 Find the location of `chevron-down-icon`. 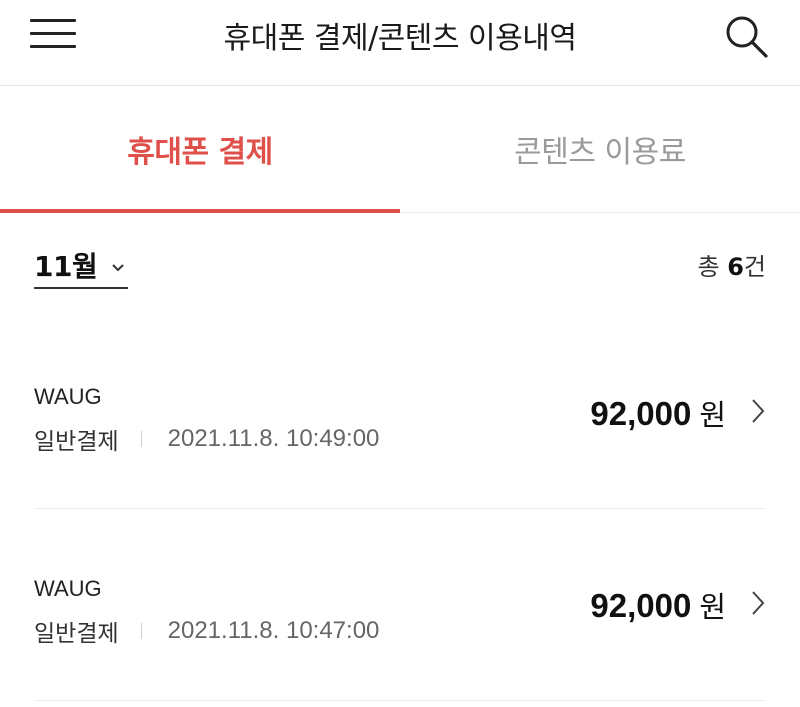

chevron-down-icon is located at coordinates (118, 267).